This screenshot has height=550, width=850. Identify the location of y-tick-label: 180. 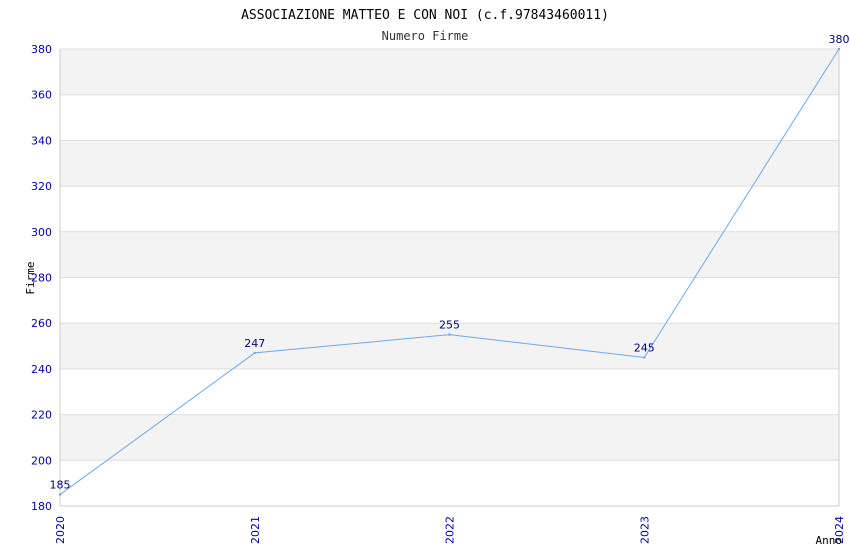
(41, 506).